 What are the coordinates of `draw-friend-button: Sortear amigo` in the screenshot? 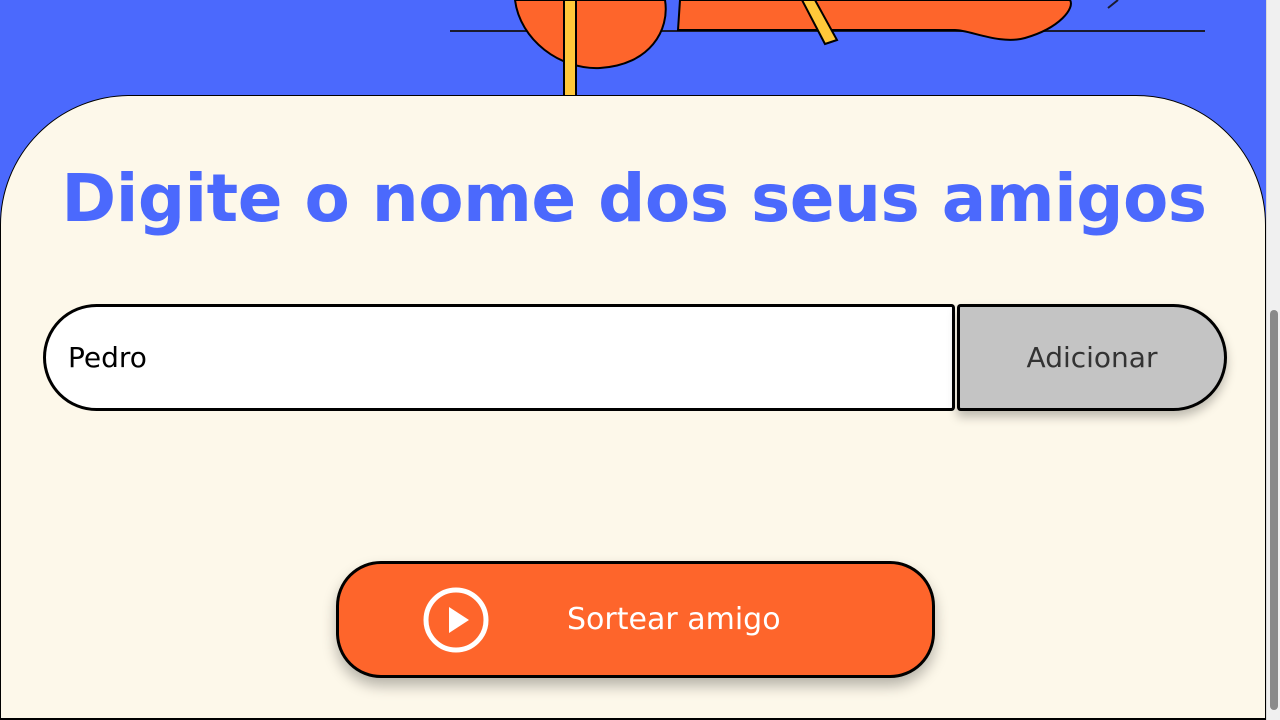 It's located at (635, 619).